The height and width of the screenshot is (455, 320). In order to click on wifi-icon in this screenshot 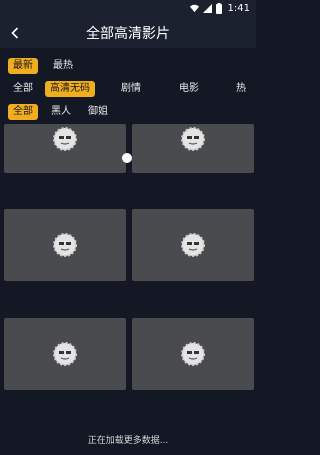, I will do `click(194, 8)`.